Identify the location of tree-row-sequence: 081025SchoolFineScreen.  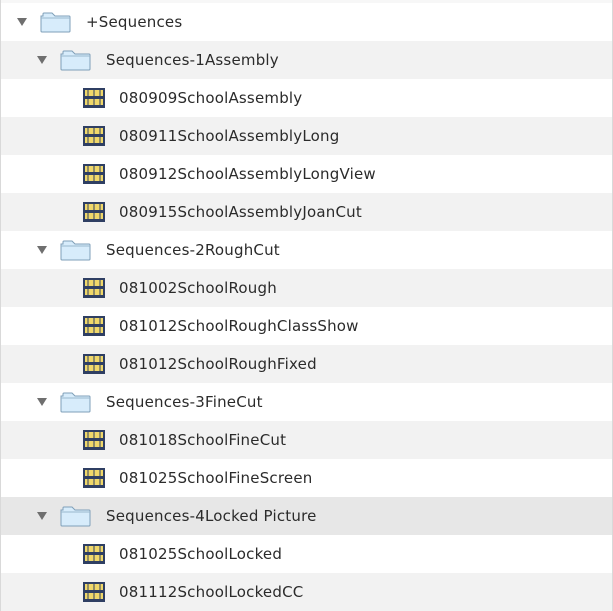
(306, 478).